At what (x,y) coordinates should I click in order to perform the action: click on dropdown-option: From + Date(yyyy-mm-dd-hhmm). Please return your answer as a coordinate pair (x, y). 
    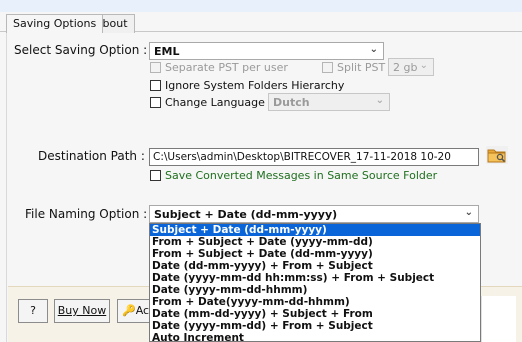
    Looking at the image, I should click on (315, 302).